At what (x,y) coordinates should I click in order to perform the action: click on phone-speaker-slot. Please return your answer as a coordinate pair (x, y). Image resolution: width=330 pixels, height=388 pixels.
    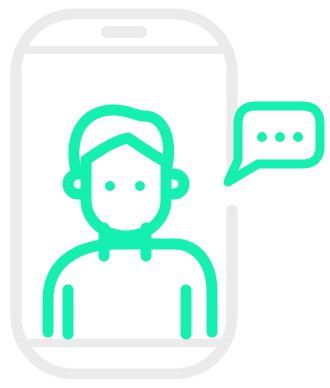
    Looking at the image, I should click on (124, 32).